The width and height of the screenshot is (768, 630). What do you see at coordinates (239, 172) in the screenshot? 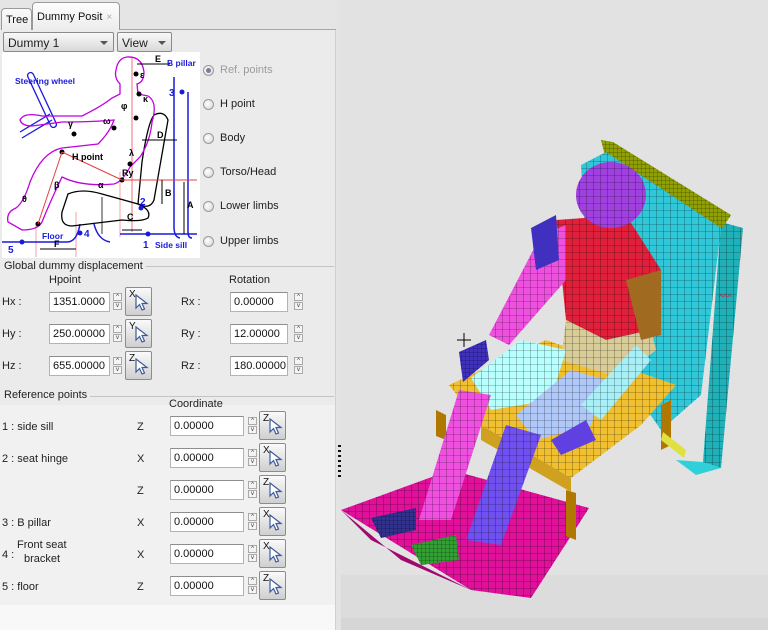
I see `radio-torso-head: Torso/Head` at bounding box center [239, 172].